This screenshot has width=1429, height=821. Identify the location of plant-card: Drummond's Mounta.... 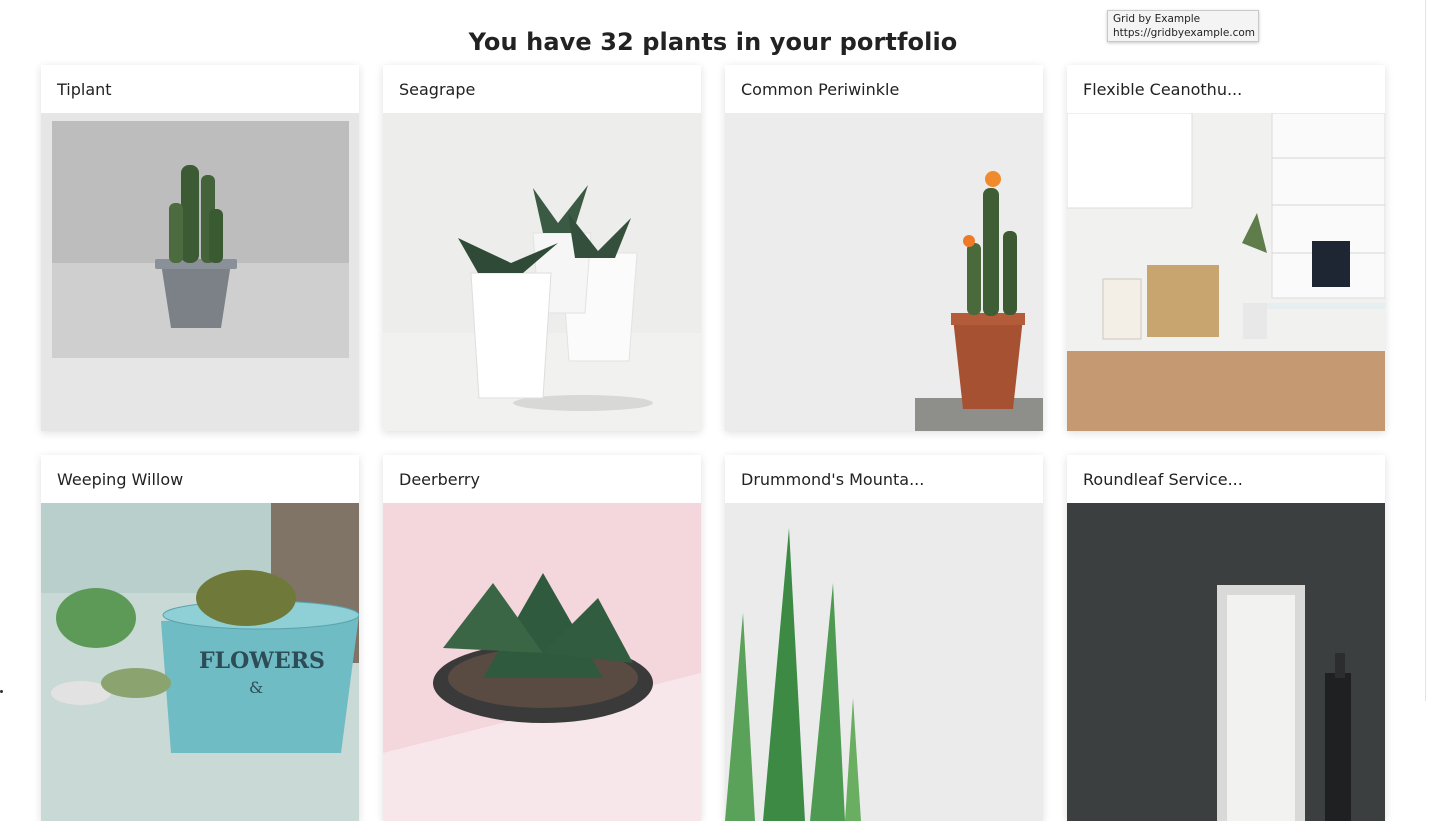
(884, 638).